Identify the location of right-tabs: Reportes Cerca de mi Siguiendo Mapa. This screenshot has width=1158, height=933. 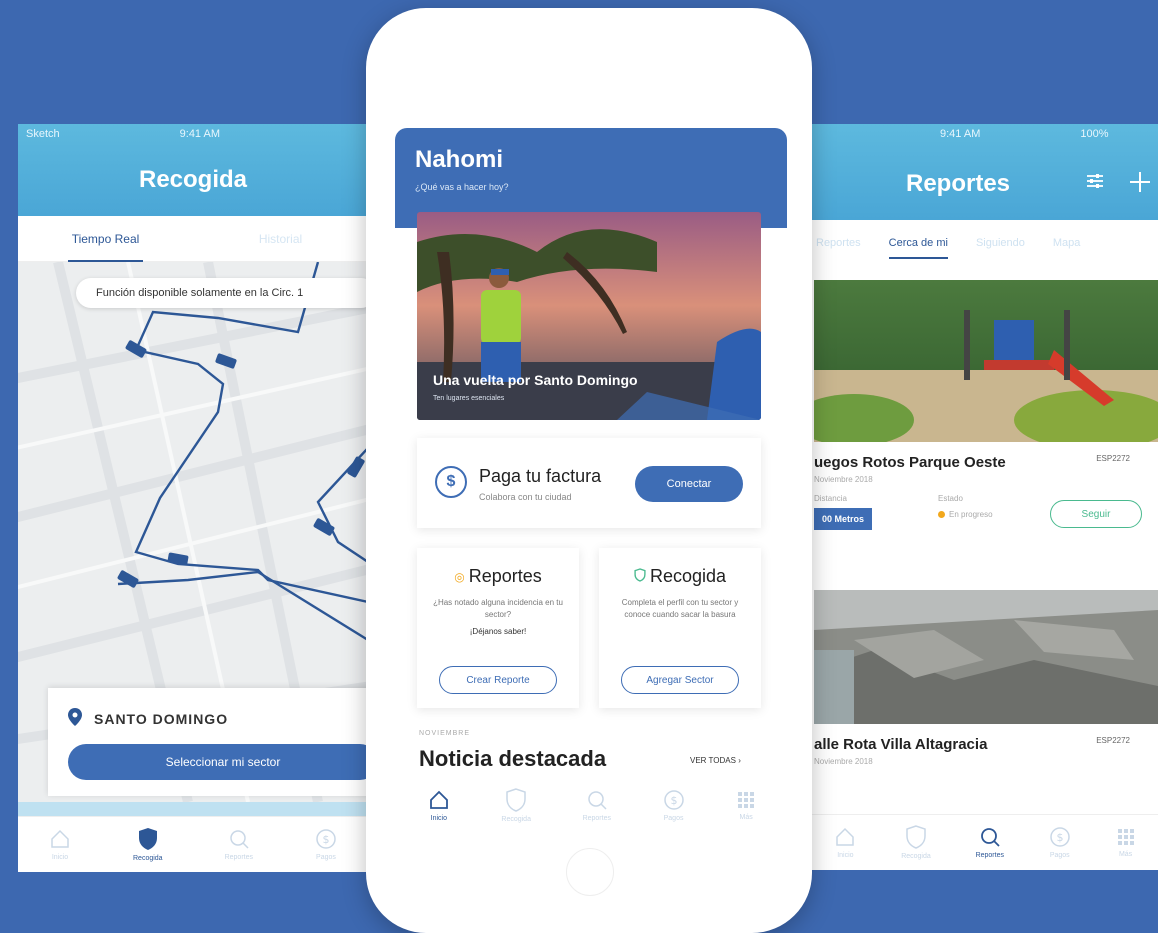
(985, 243).